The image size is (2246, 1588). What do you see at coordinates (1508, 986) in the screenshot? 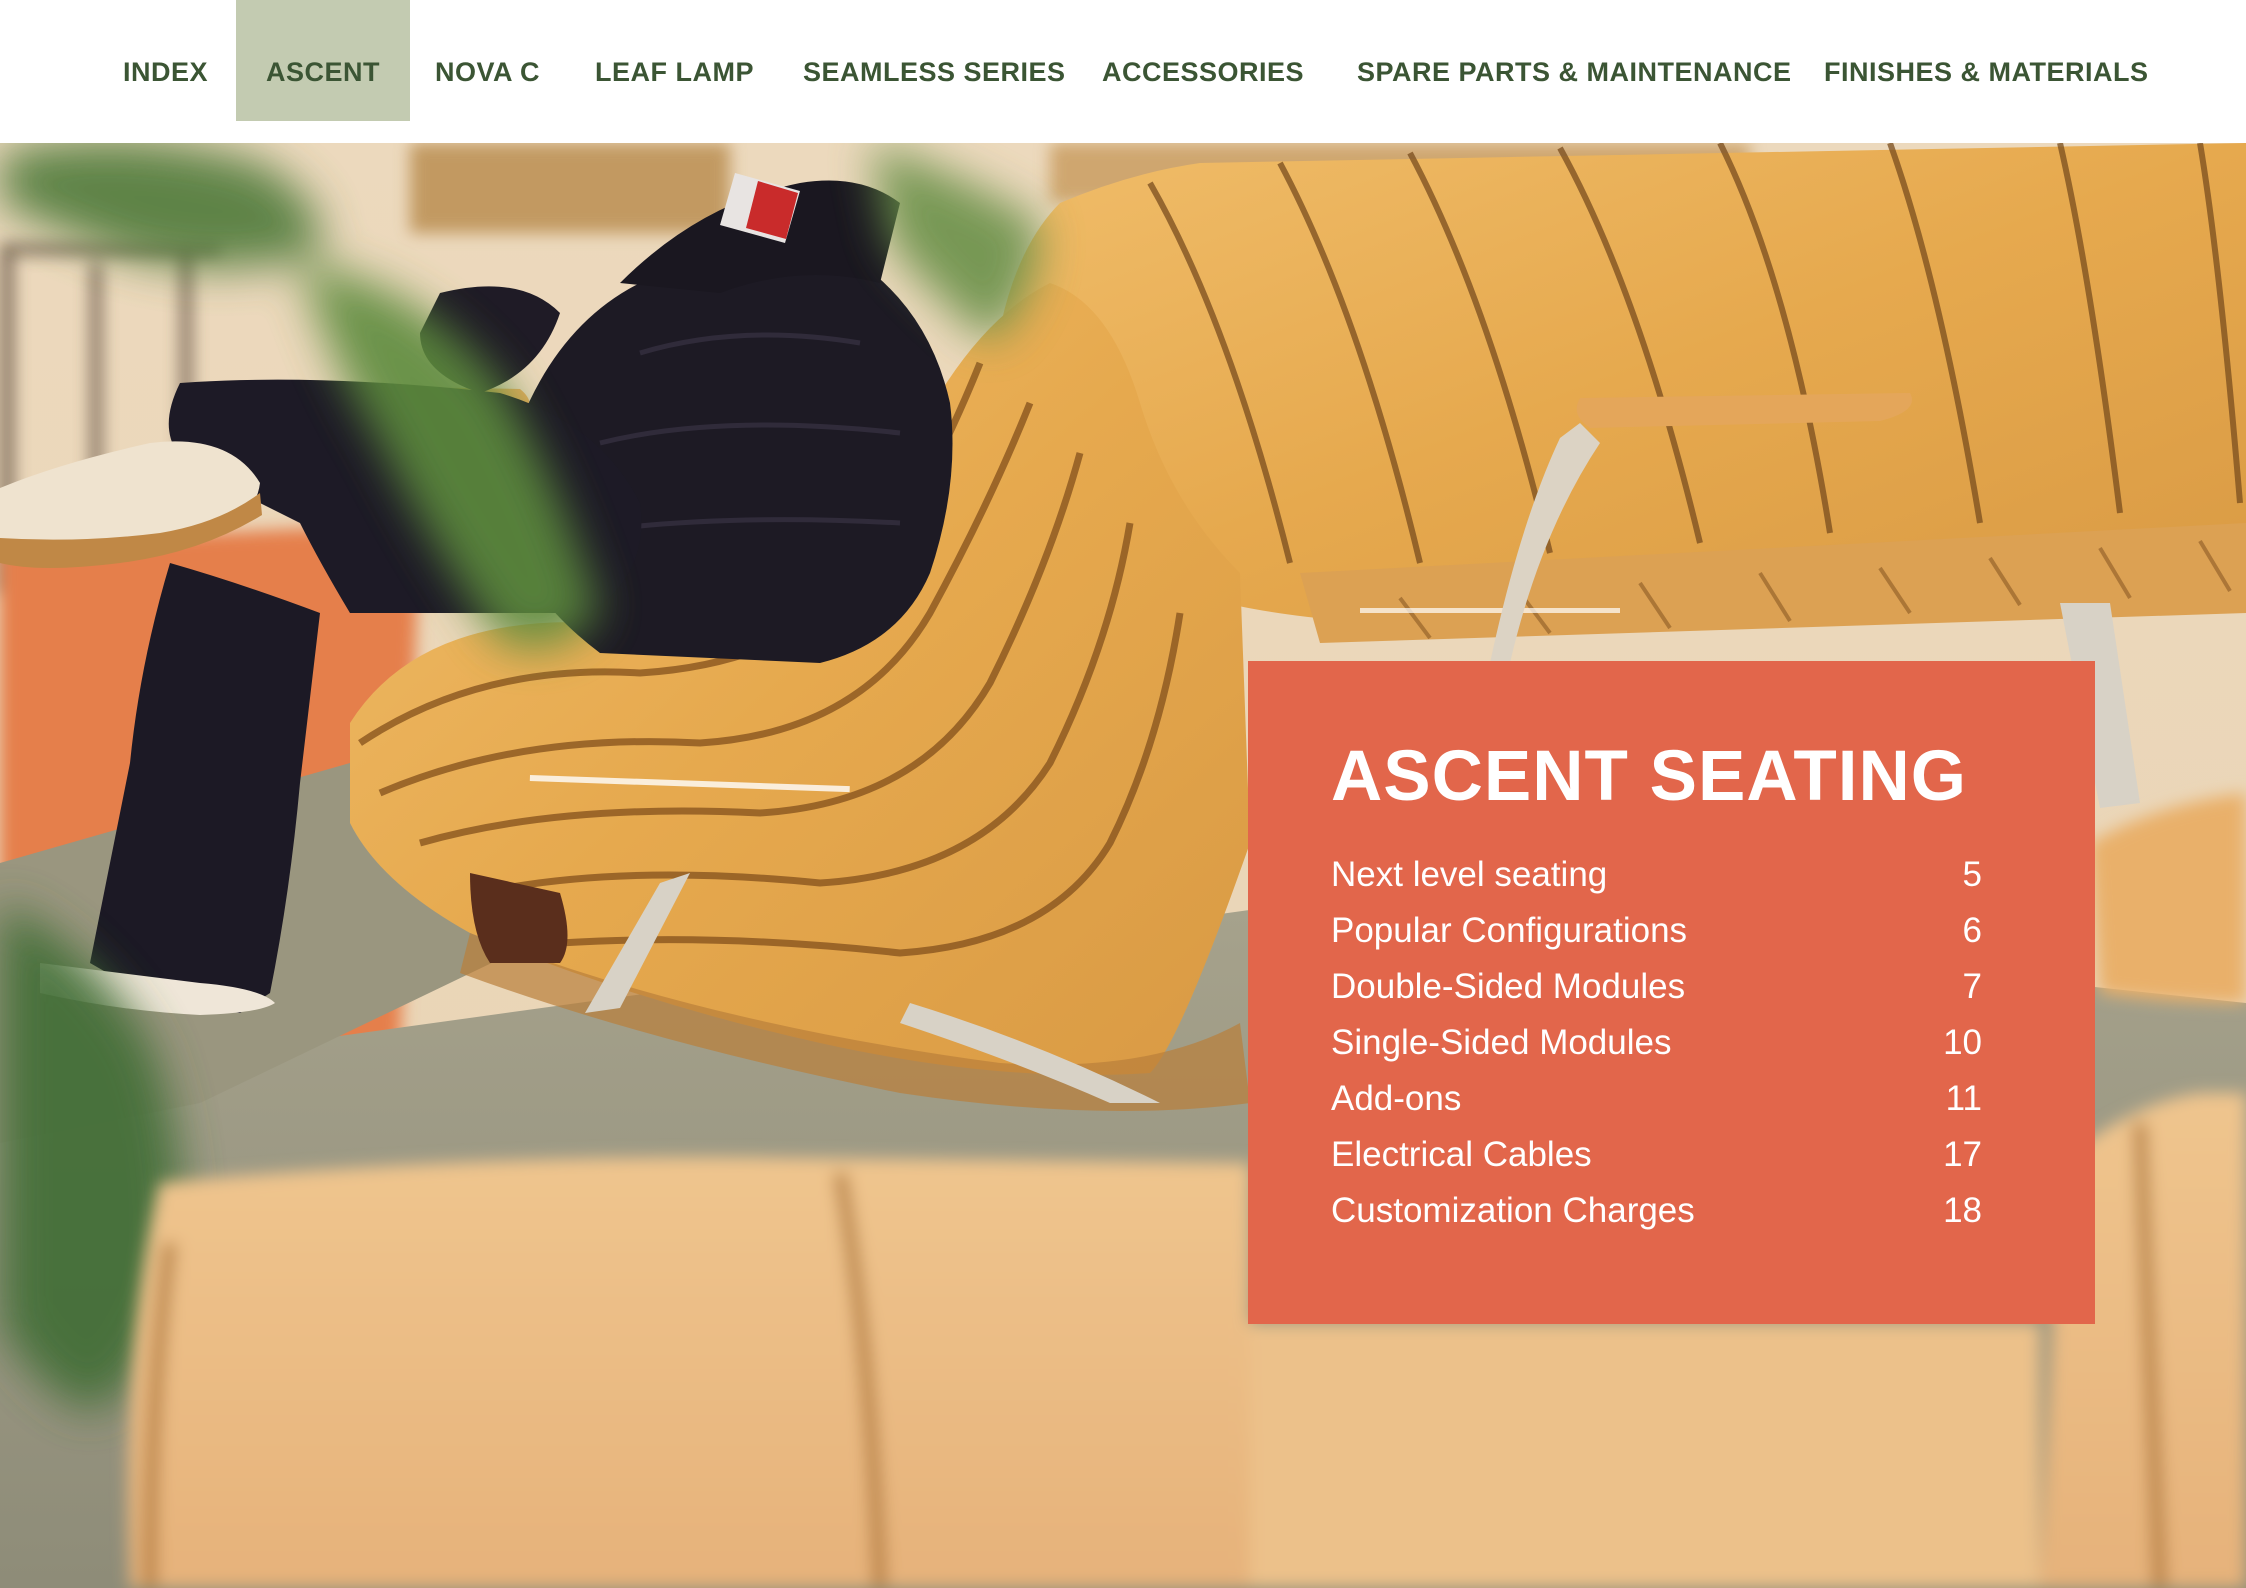
I see `toc-entry-label: Double-Sided Modules` at bounding box center [1508, 986].